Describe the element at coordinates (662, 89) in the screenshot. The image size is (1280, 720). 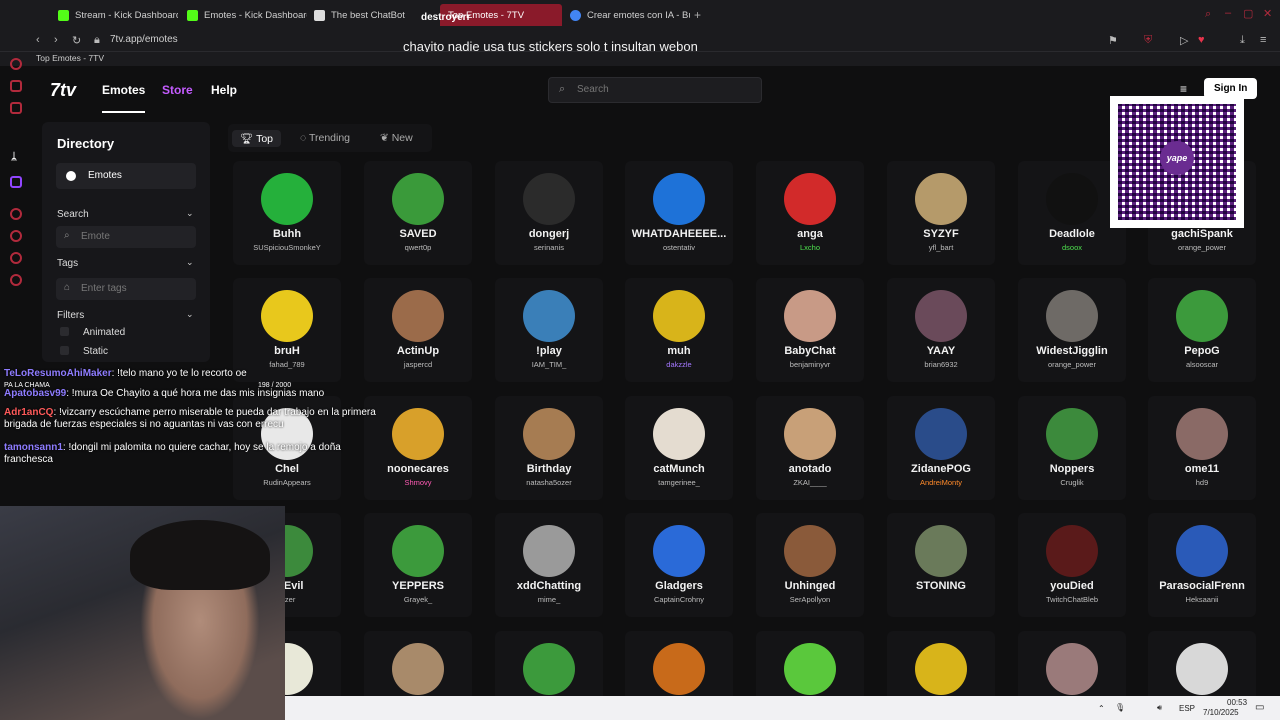
I see `search-input` at that location.